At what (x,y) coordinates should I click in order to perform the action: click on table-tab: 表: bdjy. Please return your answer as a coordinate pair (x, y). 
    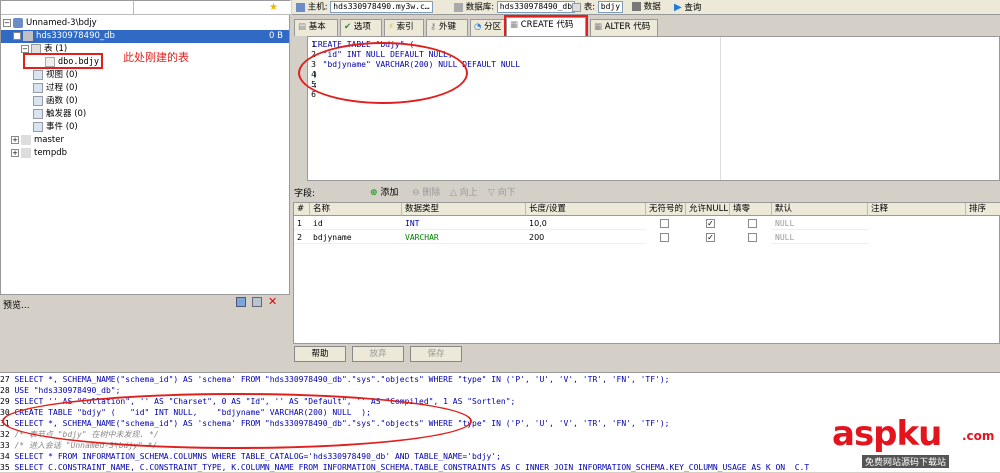
    Looking at the image, I should click on (598, 7).